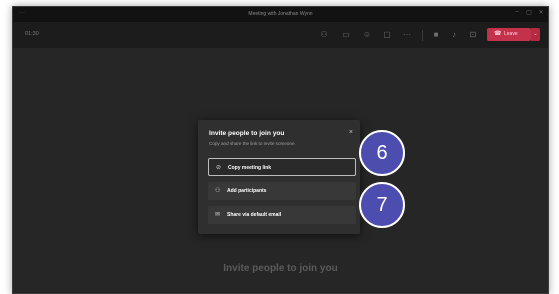 The image size is (559, 294). What do you see at coordinates (280, 268) in the screenshot?
I see `stage-caption: Invite people to join you` at bounding box center [280, 268].